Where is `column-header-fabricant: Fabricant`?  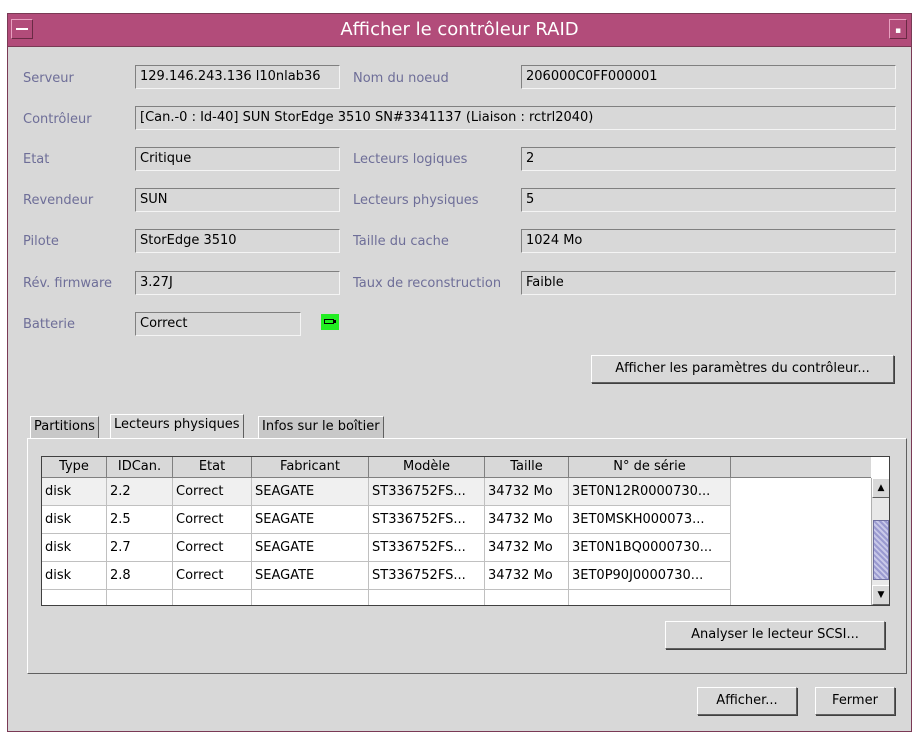 column-header-fabricant: Fabricant is located at coordinates (310, 467).